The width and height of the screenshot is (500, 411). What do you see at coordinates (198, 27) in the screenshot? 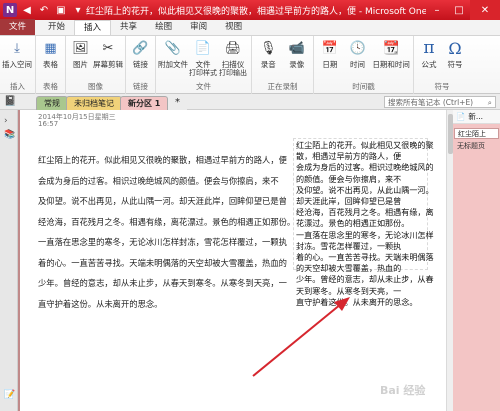
I see `tab-review: 审阅` at bounding box center [198, 27].